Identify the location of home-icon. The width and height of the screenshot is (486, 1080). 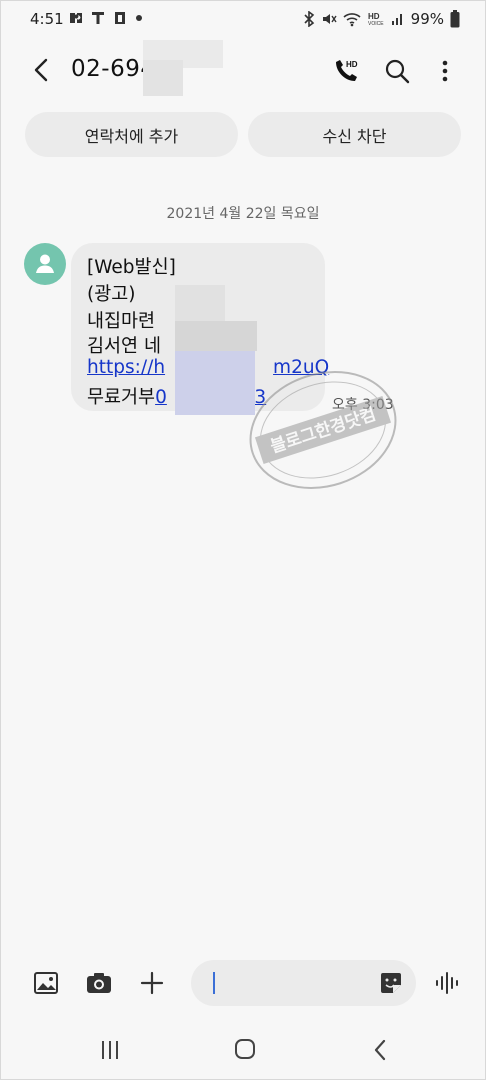
(245, 1050).